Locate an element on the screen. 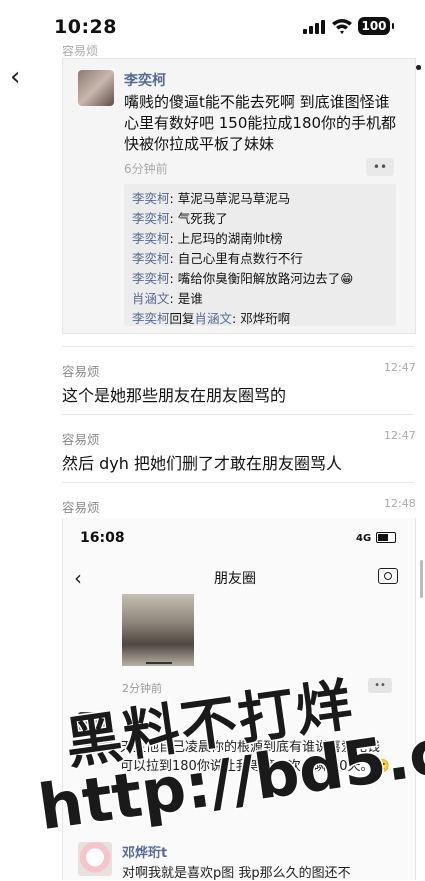 This screenshot has width=425, height=881. camera-icon is located at coordinates (388, 576).